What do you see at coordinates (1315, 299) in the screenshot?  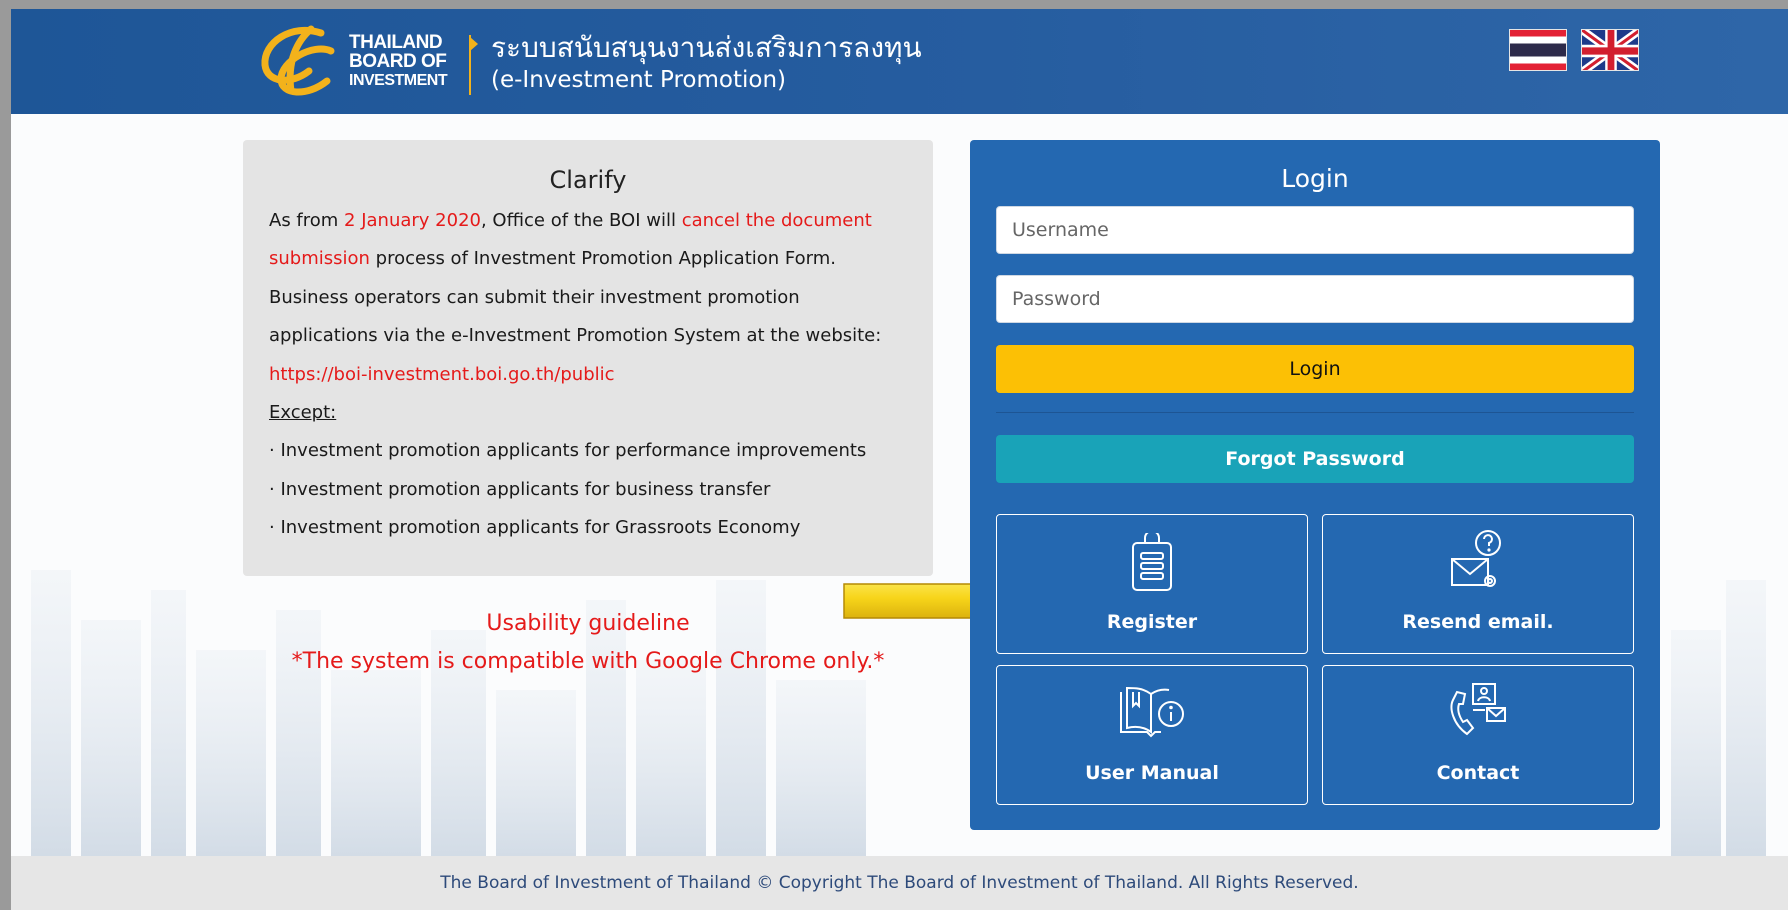 I see `password-input` at bounding box center [1315, 299].